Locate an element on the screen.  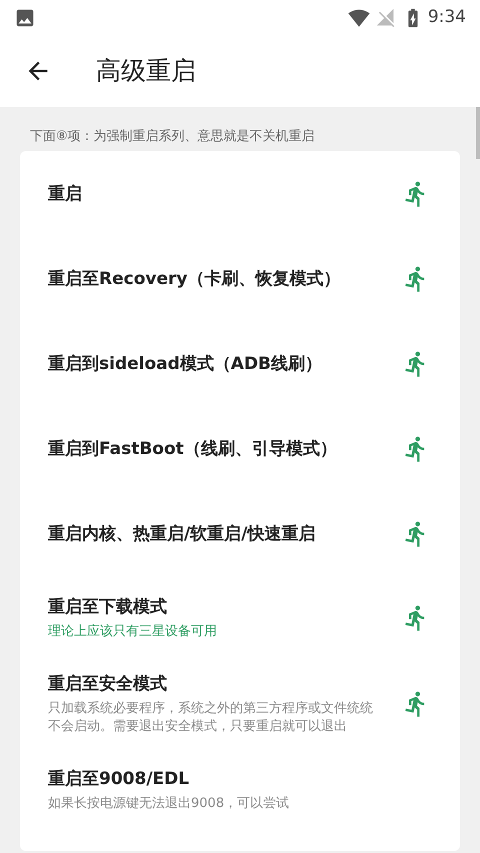
option-title: 重启到sideload模式（ADB线刷） is located at coordinates (186, 364).